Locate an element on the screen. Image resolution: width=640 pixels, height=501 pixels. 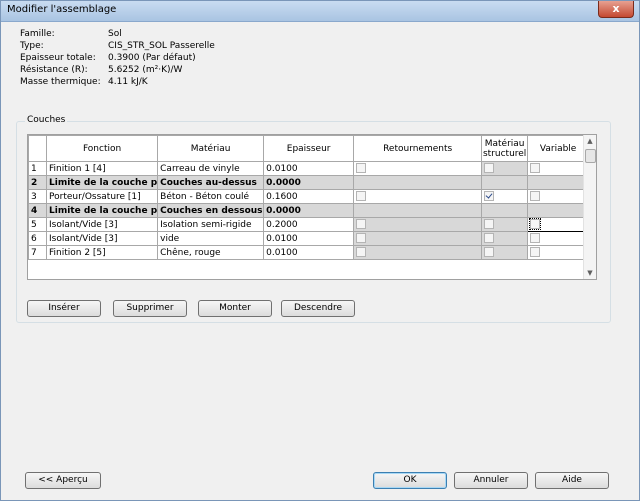
layers-scrollbar: ▲ ▼ is located at coordinates (589, 207).